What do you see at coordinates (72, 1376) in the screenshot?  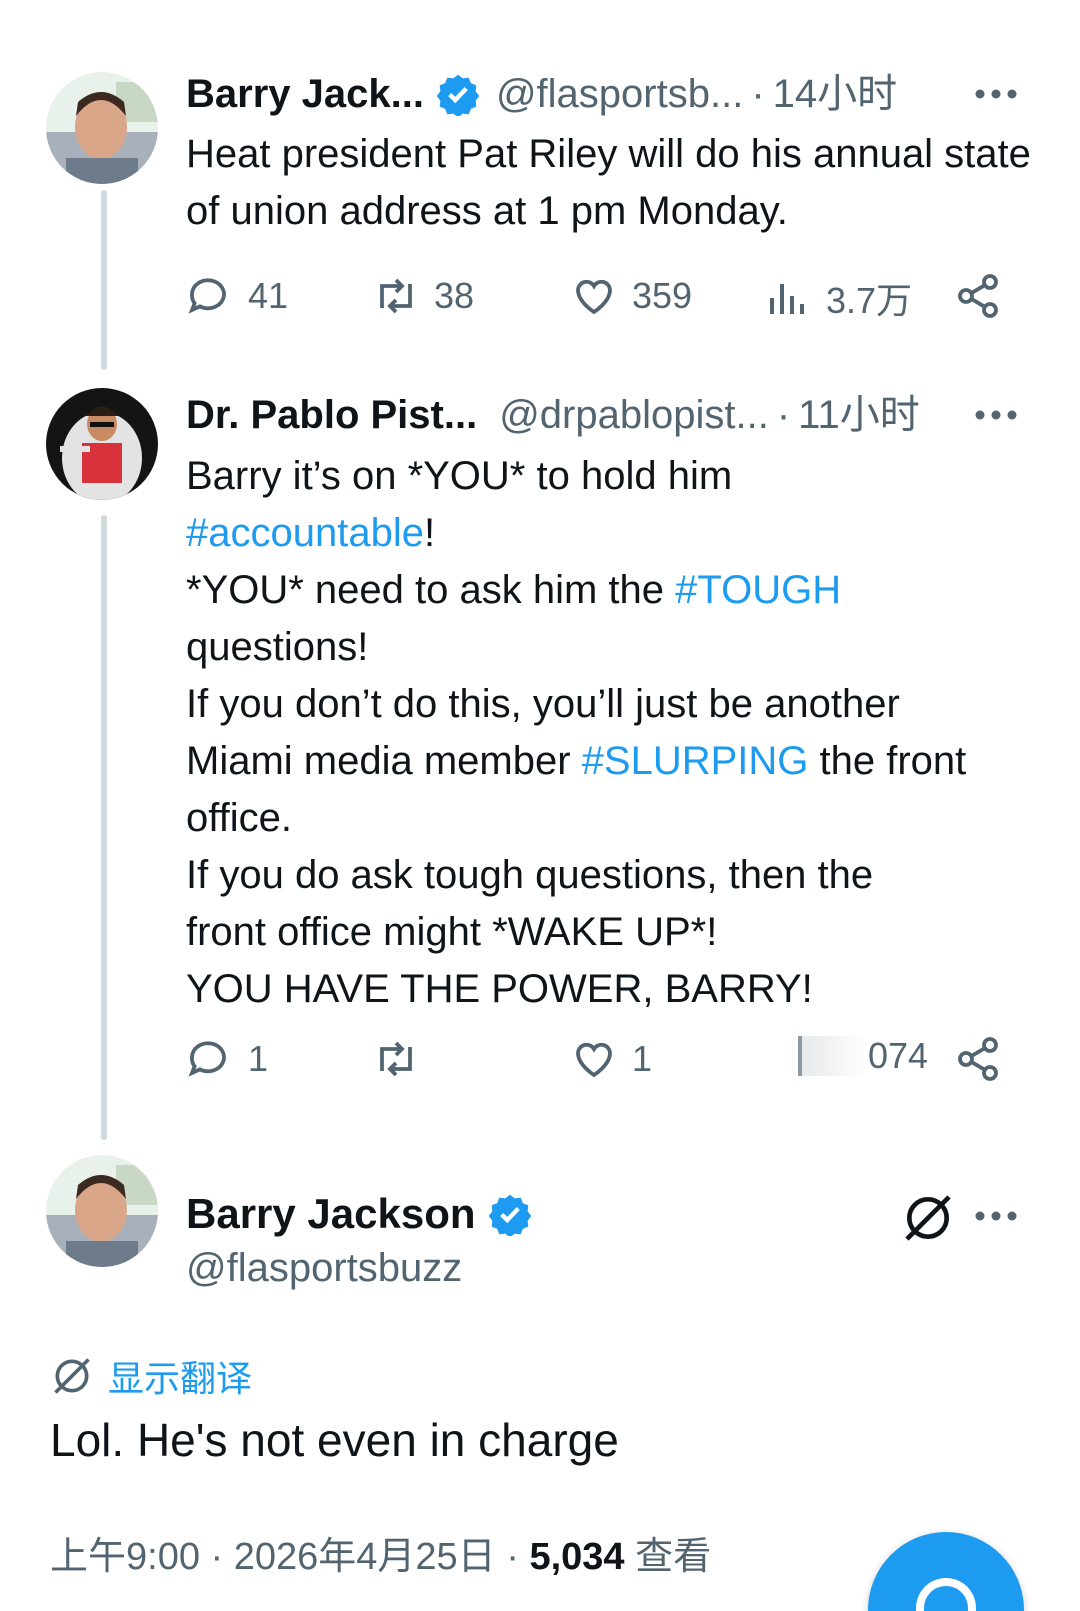 I see `translate-icon` at bounding box center [72, 1376].